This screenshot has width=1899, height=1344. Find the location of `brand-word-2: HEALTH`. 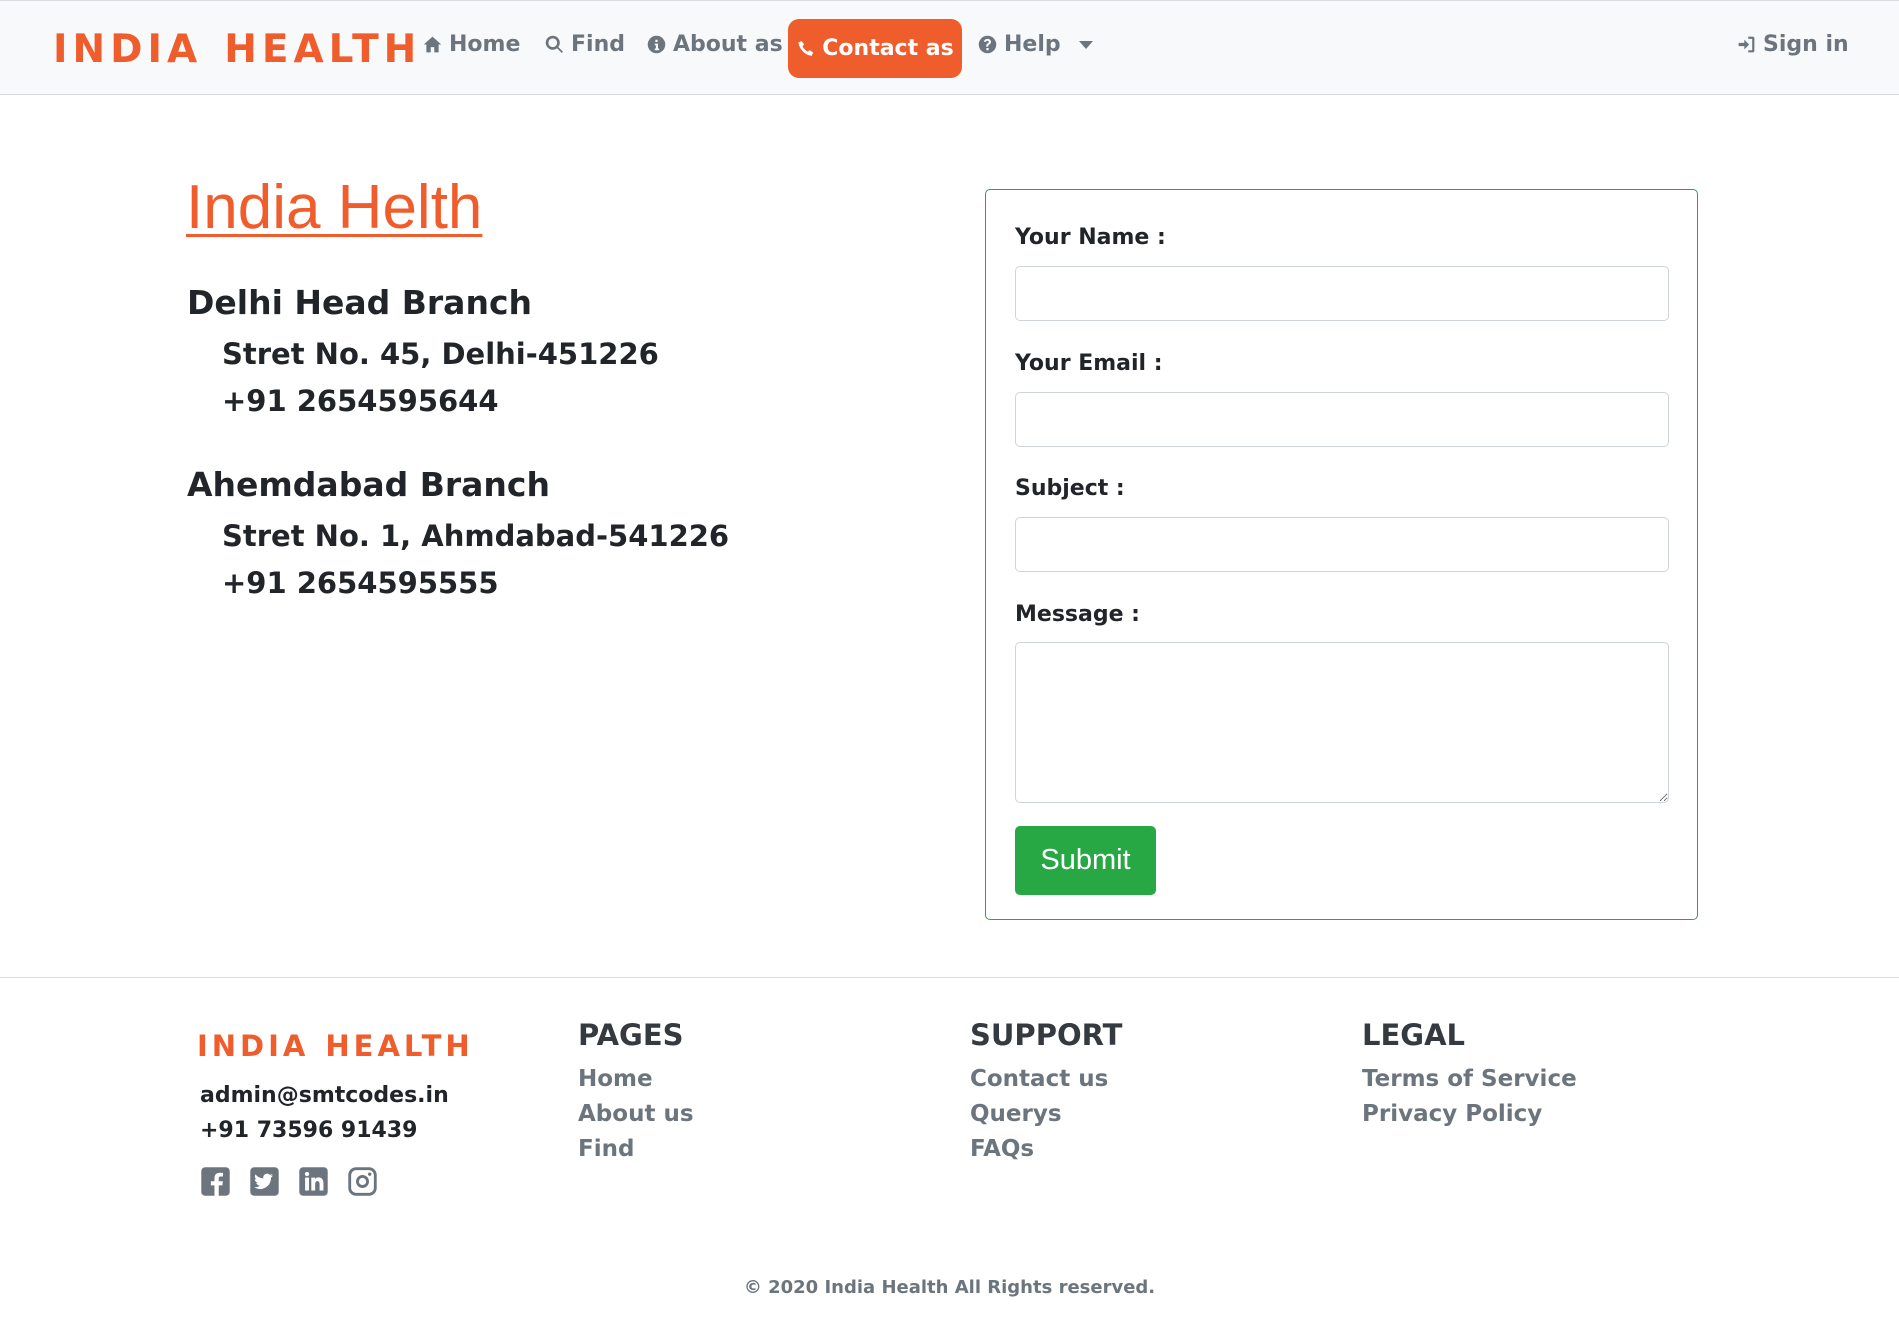

brand-word-2: HEALTH is located at coordinates (323, 49).